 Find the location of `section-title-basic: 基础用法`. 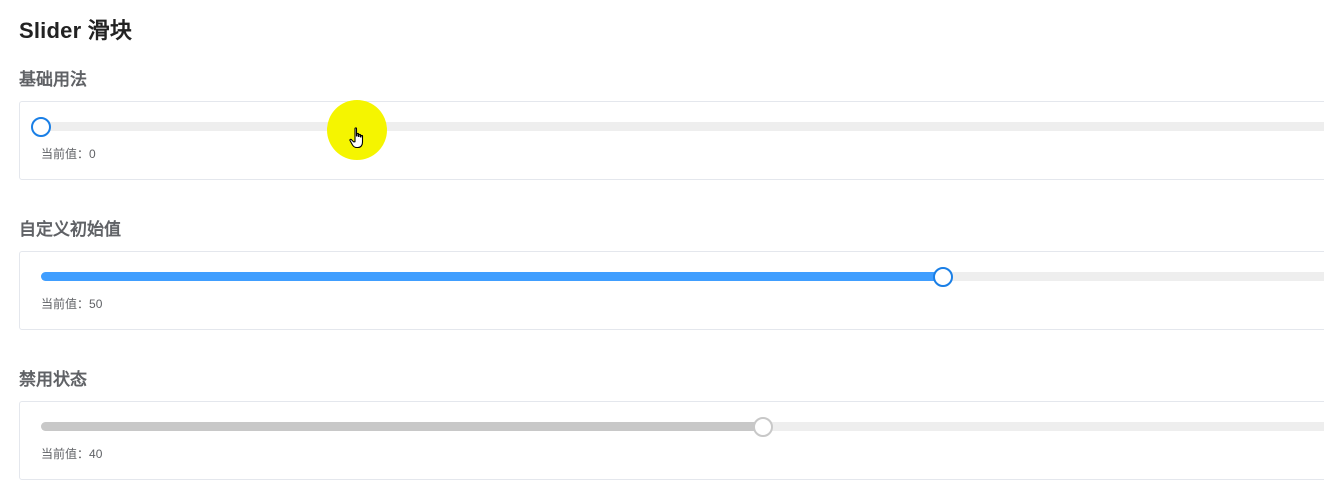

section-title-basic: 基础用法 is located at coordinates (53, 79).